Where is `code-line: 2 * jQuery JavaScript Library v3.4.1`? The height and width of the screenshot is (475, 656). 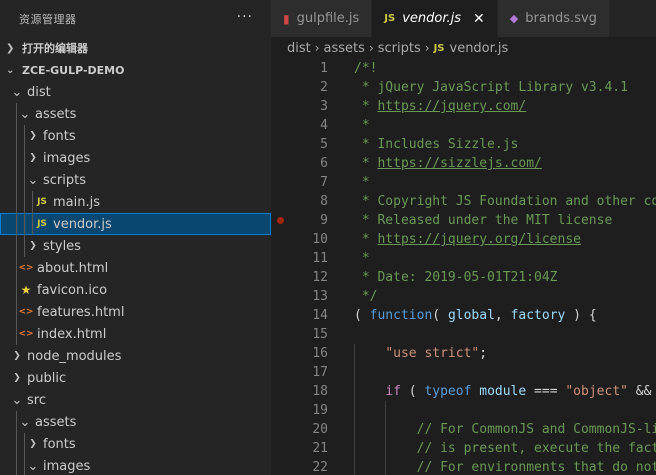 code-line: 2 * jQuery JavaScript Library v3.4.1 is located at coordinates (463, 87).